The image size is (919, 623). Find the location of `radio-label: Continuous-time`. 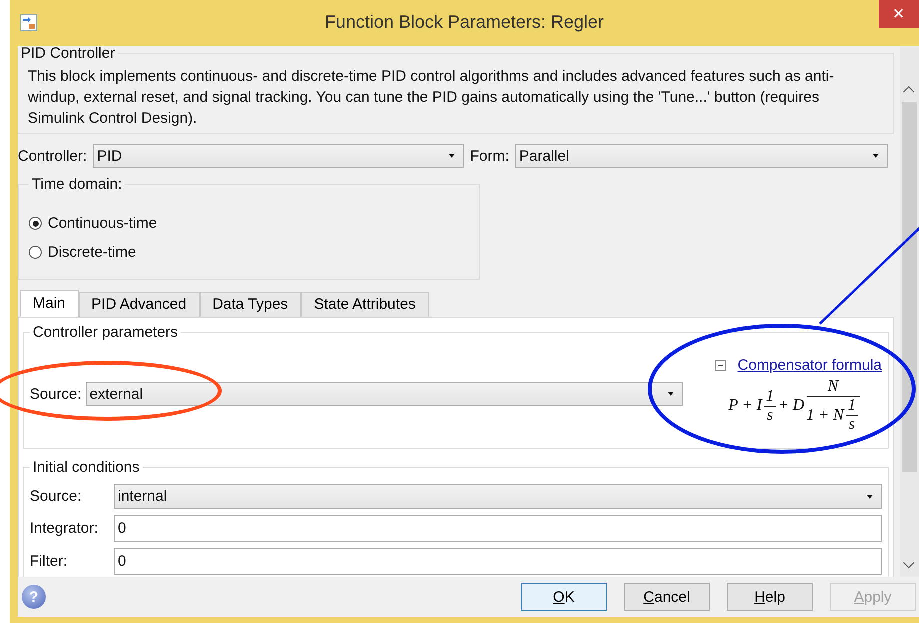

radio-label: Continuous-time is located at coordinates (103, 223).